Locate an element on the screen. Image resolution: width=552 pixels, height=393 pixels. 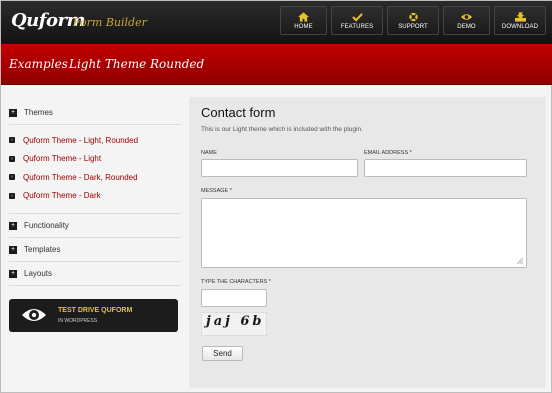
sidebar-item-light-rounded: › Quform Theme - Light, Rounded is located at coordinates (95, 140).